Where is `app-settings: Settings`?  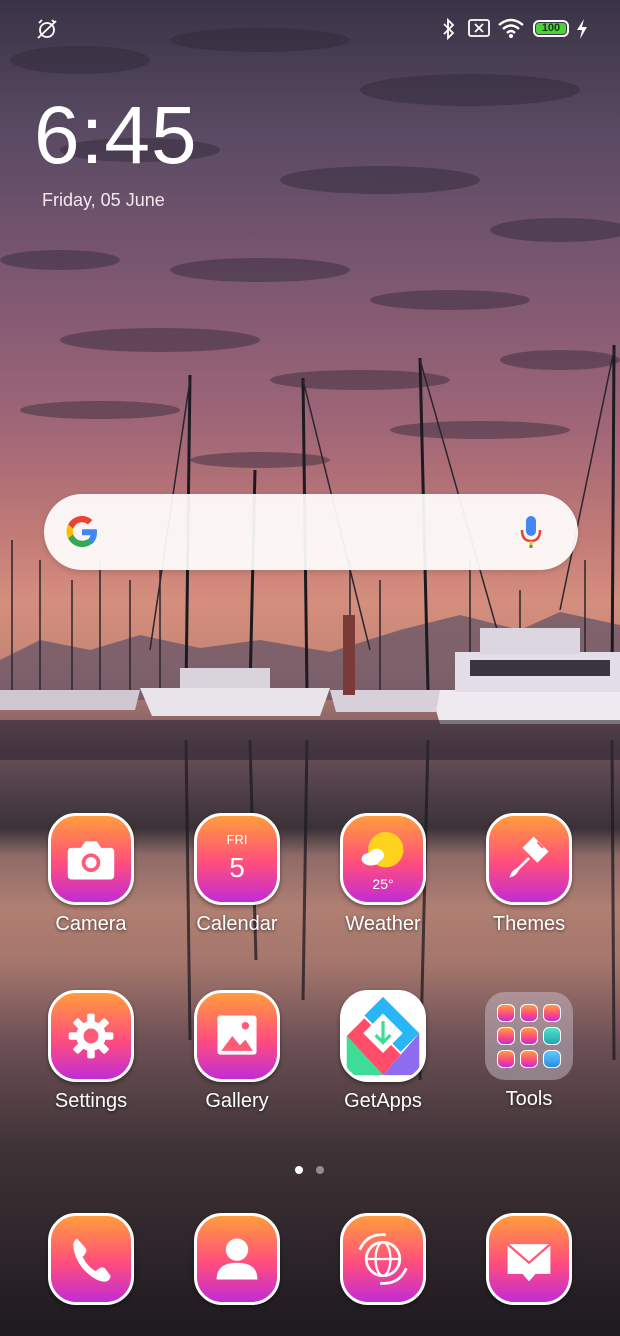
app-settings: Settings is located at coordinates (91, 1051).